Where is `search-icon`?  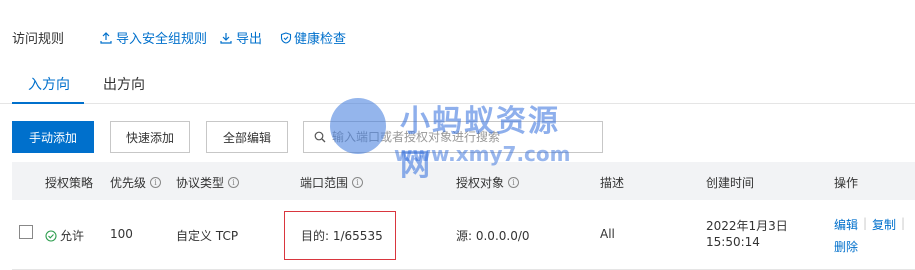 search-icon is located at coordinates (320, 137).